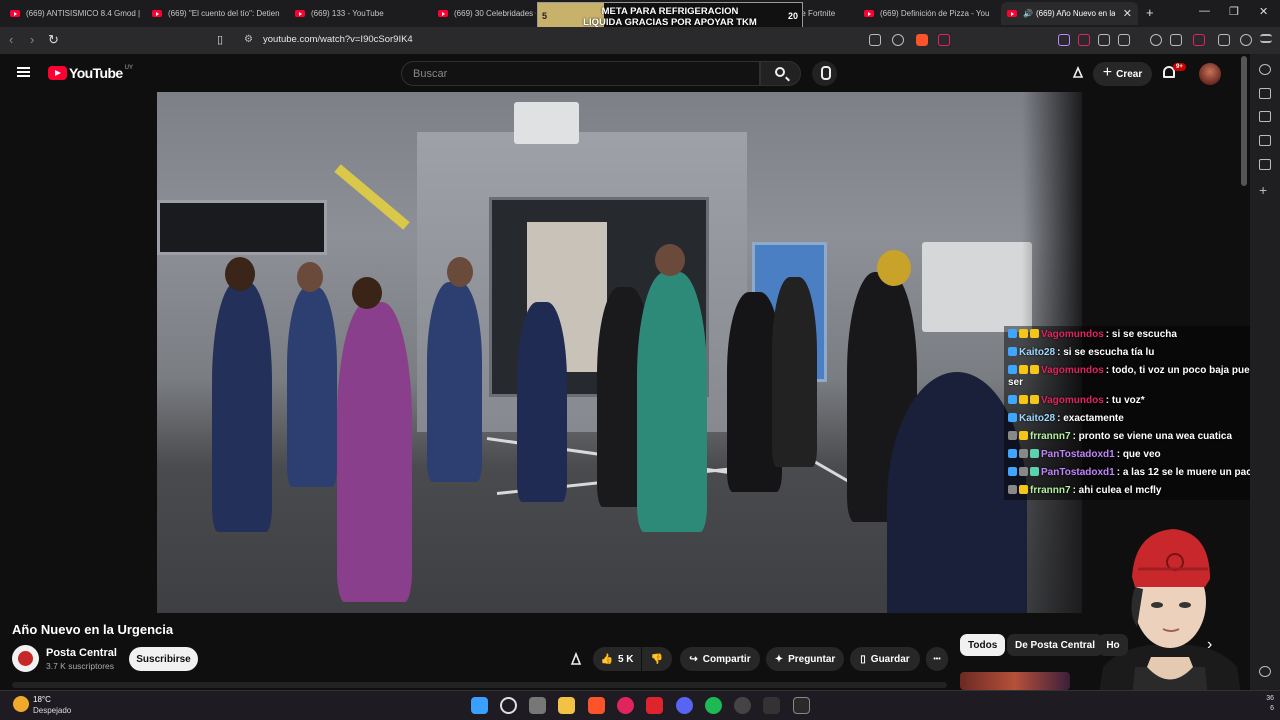 The width and height of the screenshot is (1280, 720). I want to click on voice-search-icon, so click(824, 73).